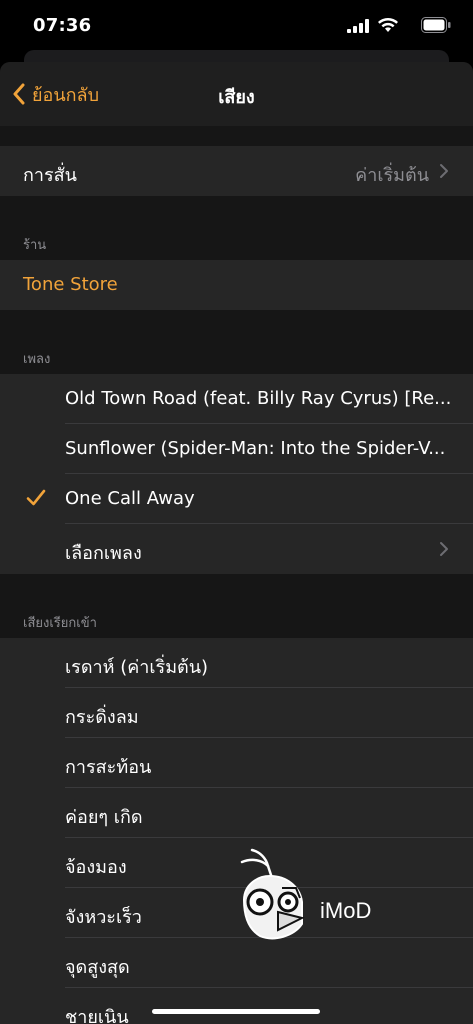  Describe the element at coordinates (60, 623) in the screenshot. I see `ringtones-section-header: เสียงเรียกเข้า` at that location.